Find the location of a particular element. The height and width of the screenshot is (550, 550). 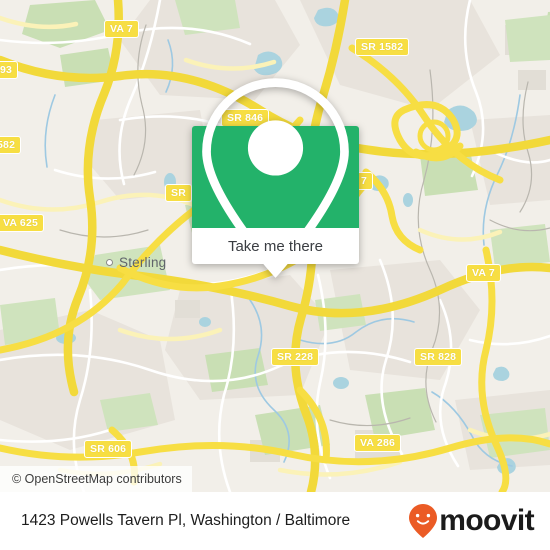

location-pin-icon is located at coordinates (275, 178).